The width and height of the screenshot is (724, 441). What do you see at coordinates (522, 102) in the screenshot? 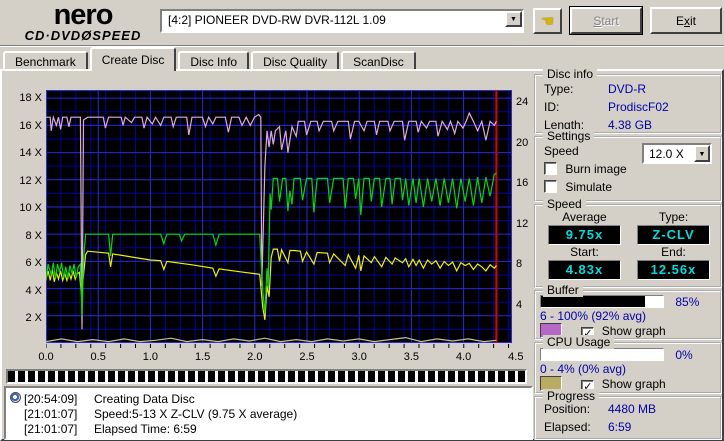
I see `right-axis-tick: 24` at bounding box center [522, 102].